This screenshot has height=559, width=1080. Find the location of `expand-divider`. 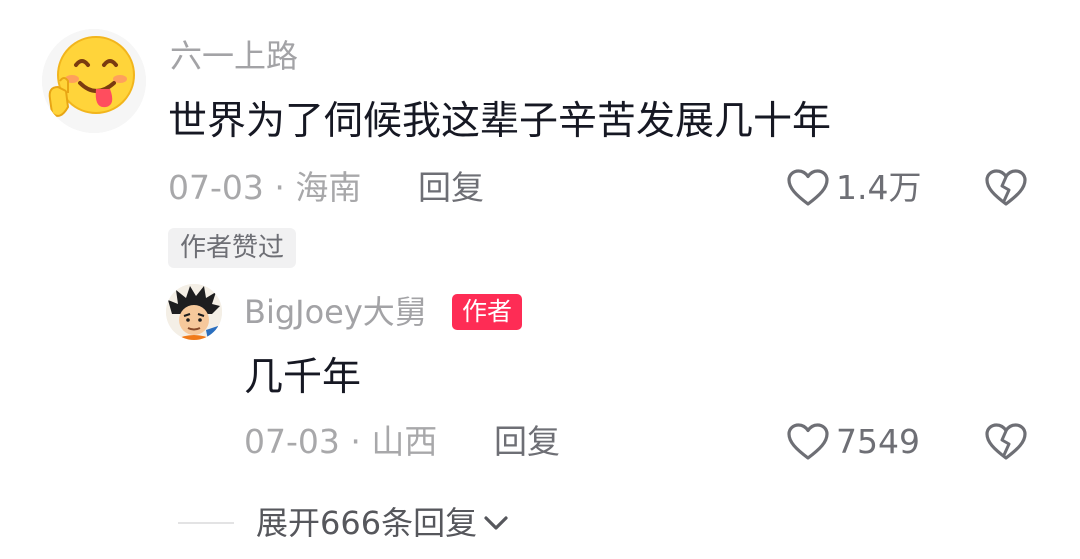

expand-divider is located at coordinates (206, 523).